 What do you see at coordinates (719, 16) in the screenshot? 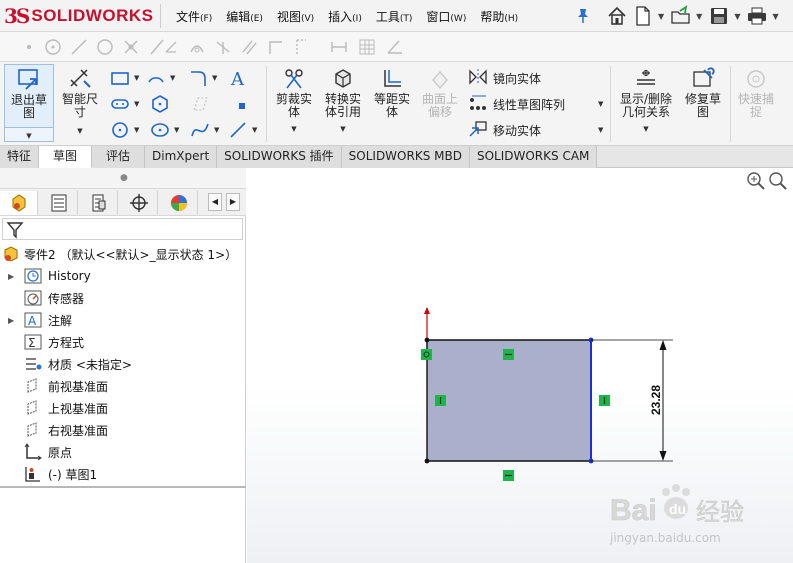
I see `save-icon` at bounding box center [719, 16].